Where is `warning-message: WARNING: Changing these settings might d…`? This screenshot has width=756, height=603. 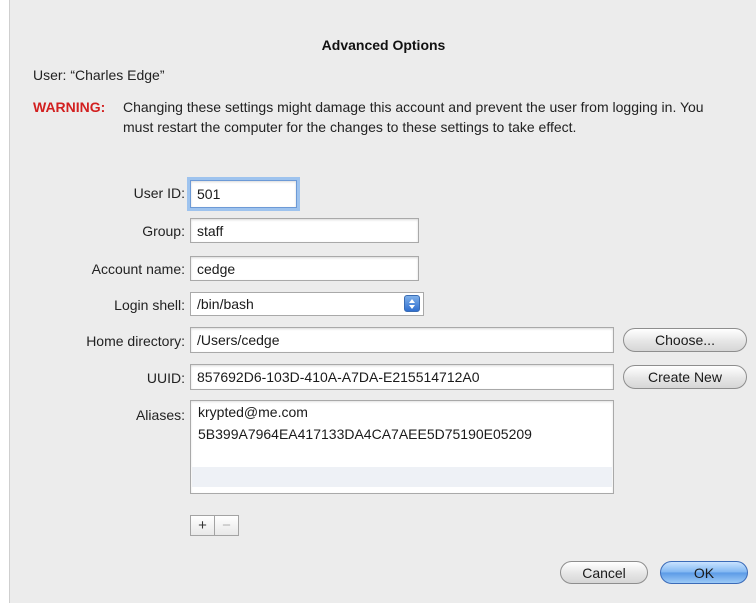
warning-message: WARNING: Changing these settings might d… is located at coordinates (383, 117).